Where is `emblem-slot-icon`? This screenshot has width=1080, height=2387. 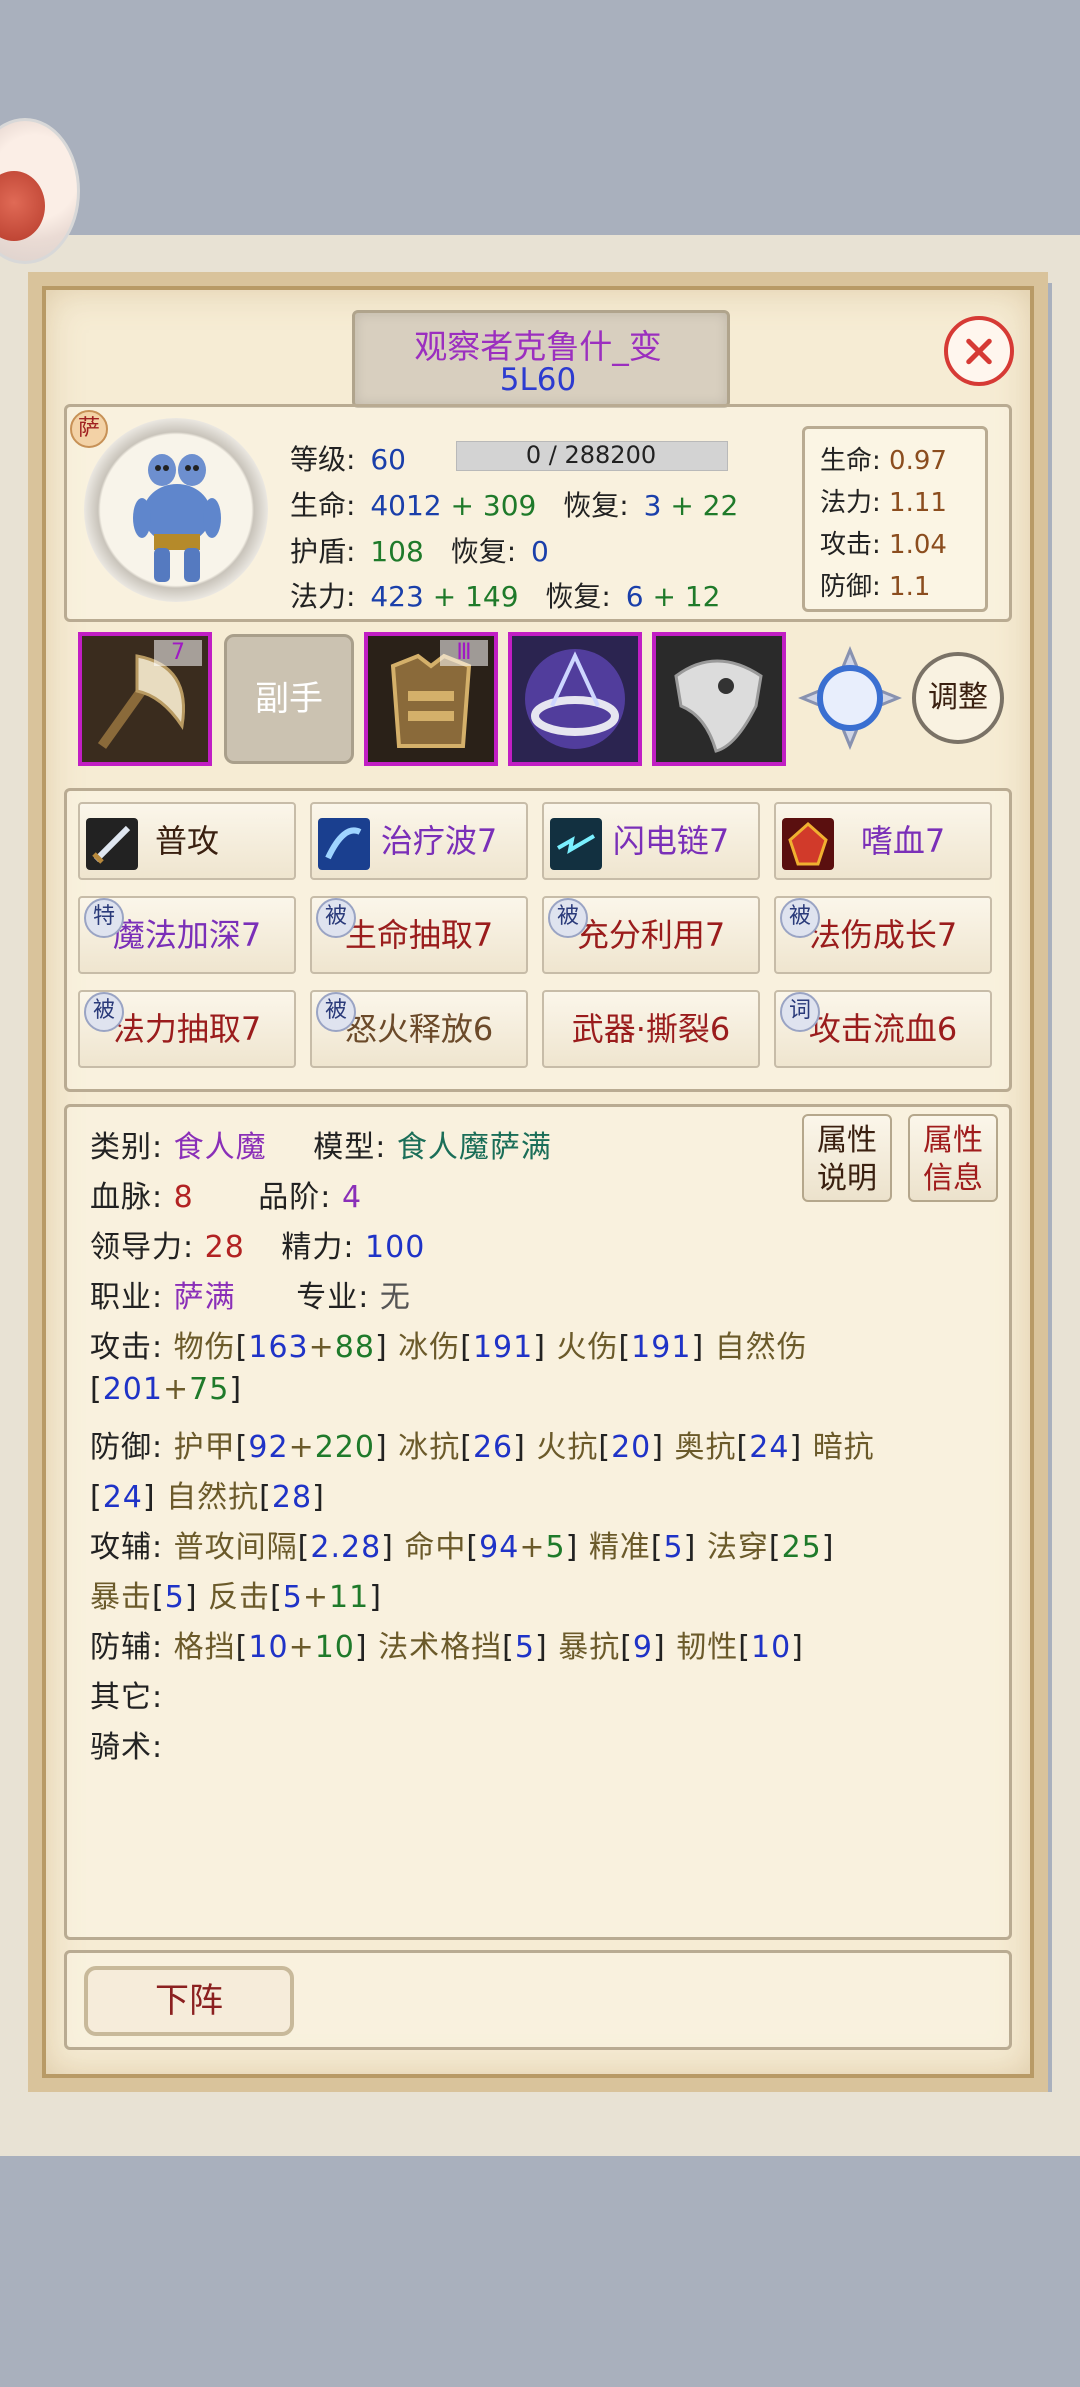
emblem-slot-icon is located at coordinates (850, 698).